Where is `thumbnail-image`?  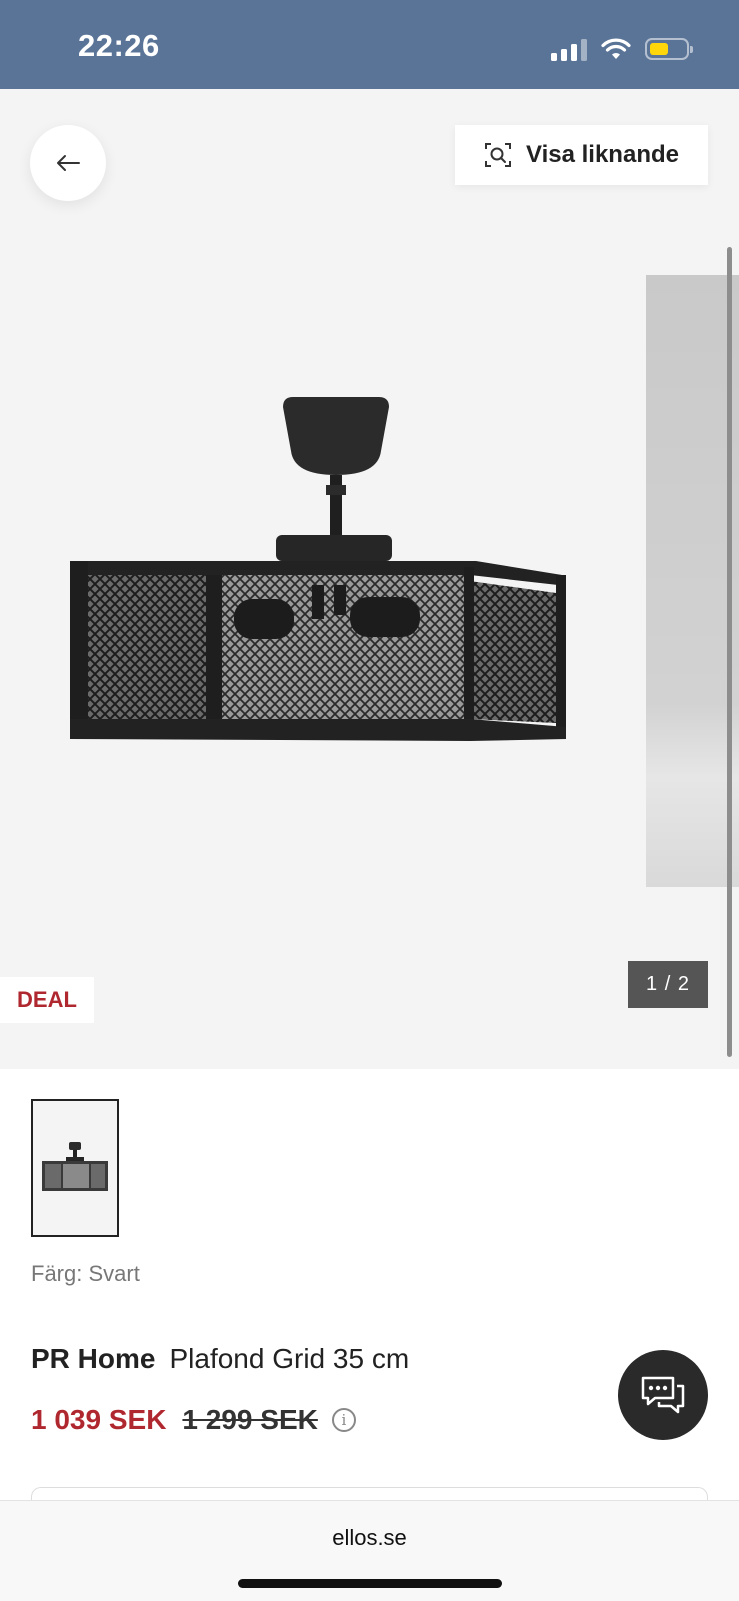 thumbnail-image is located at coordinates (75, 1166).